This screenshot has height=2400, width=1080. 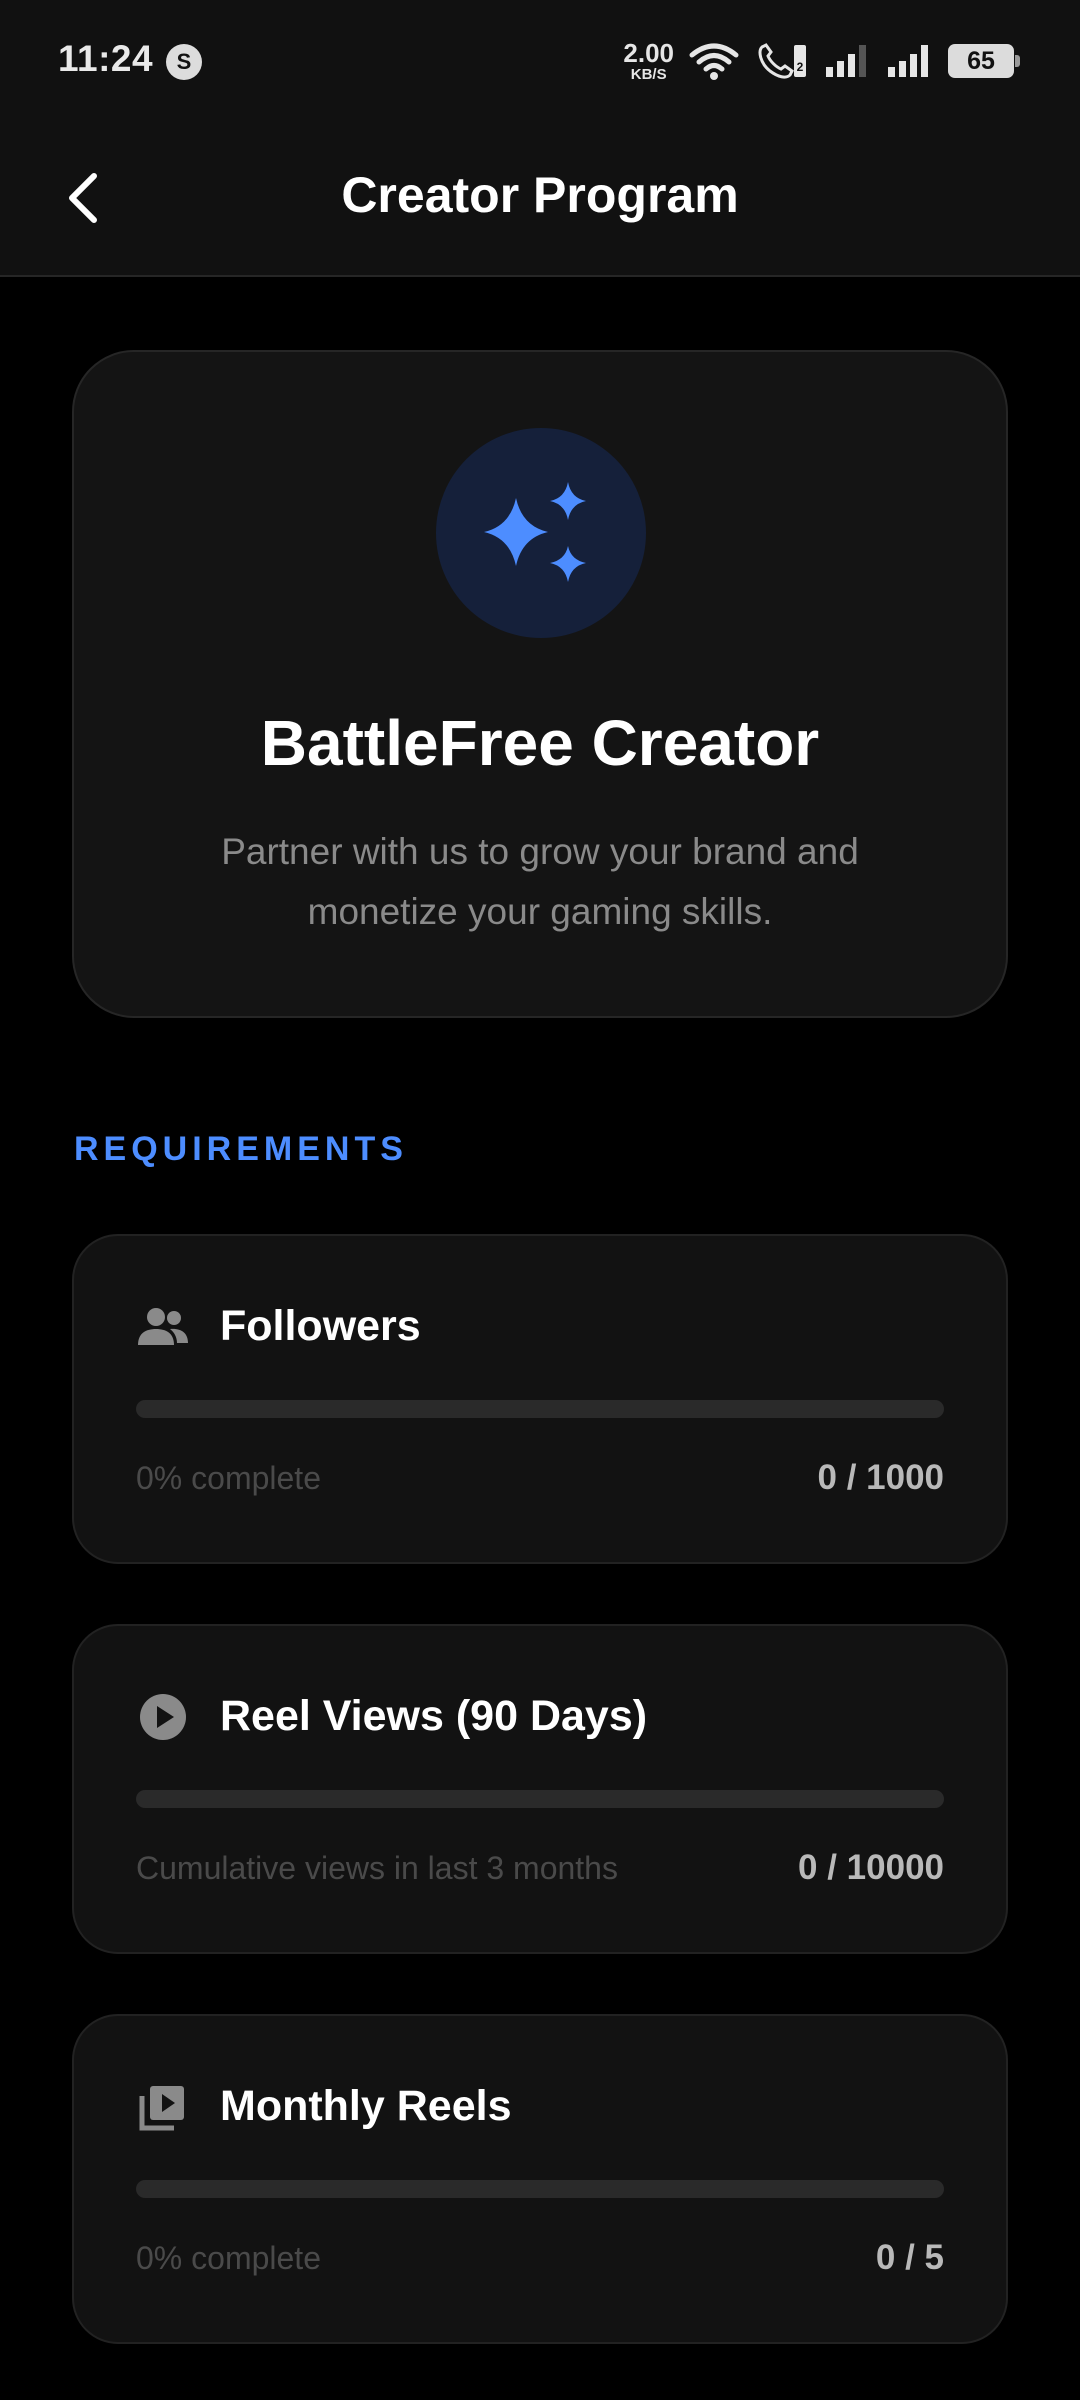 What do you see at coordinates (648, 74) in the screenshot?
I see `network-speed-unit: KB/S` at bounding box center [648, 74].